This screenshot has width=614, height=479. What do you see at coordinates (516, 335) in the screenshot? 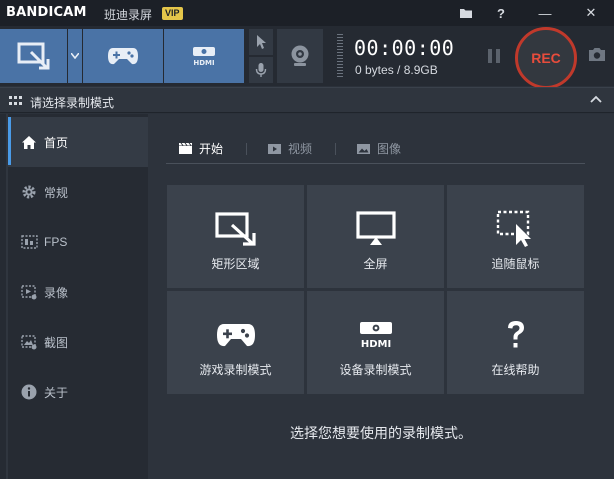
I see `question-icon` at bounding box center [516, 335].